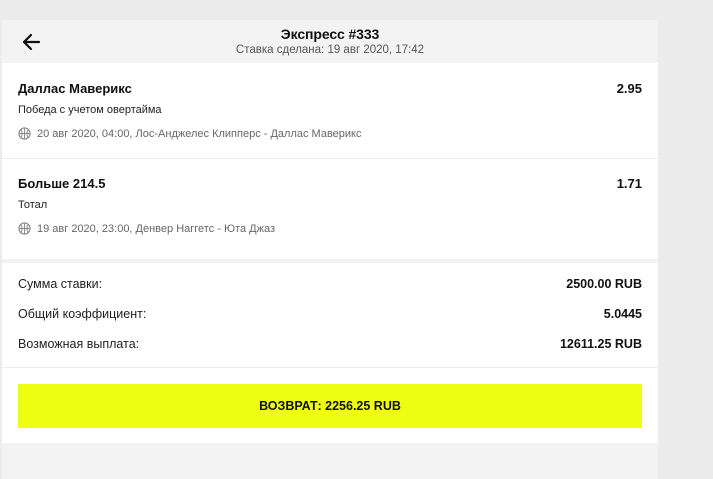  Describe the element at coordinates (62, 183) in the screenshot. I see `event-name: Больше 214.5` at that location.